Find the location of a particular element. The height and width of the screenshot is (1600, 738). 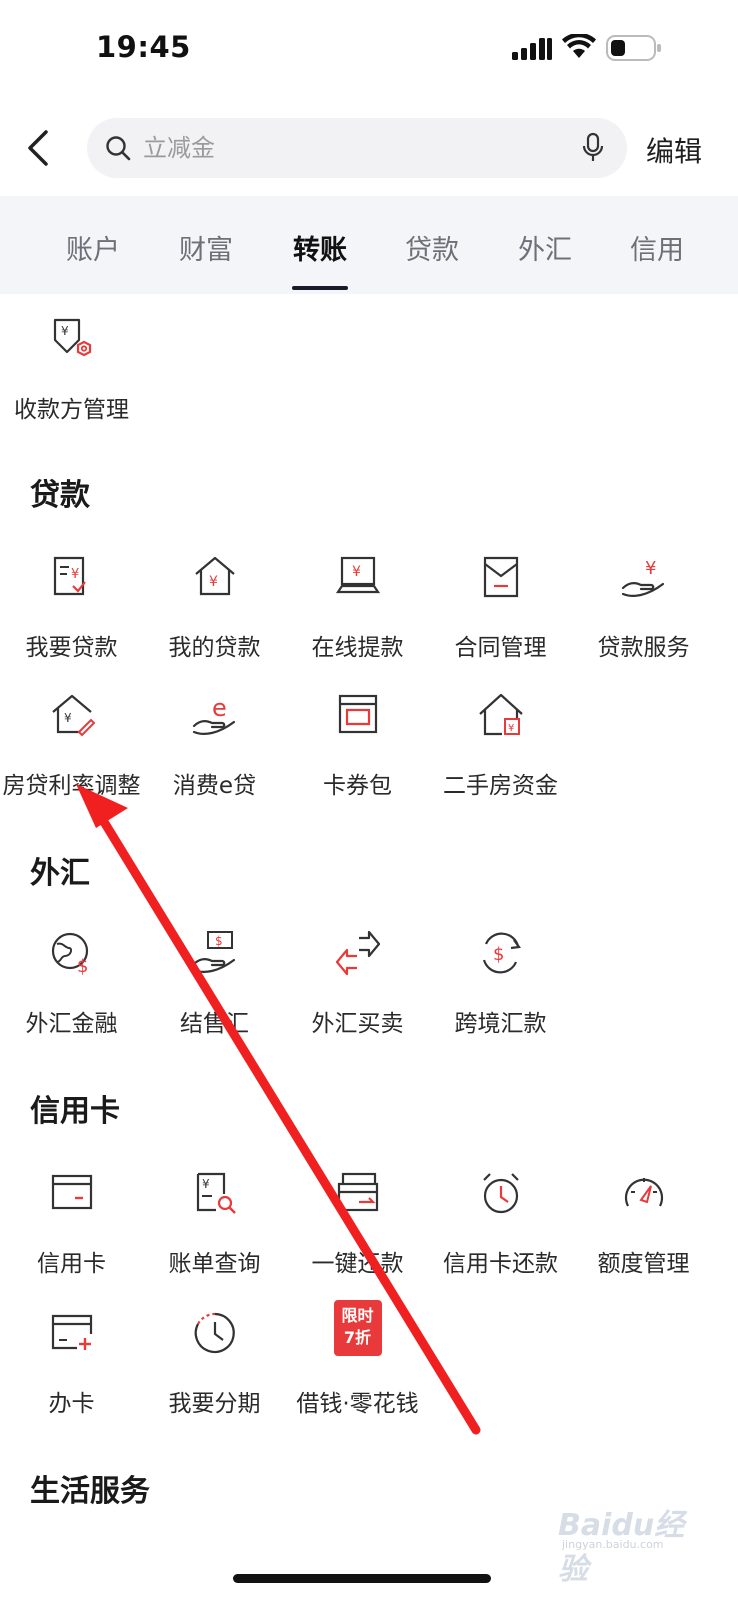

edit-button: 编辑 is located at coordinates (674, 150).